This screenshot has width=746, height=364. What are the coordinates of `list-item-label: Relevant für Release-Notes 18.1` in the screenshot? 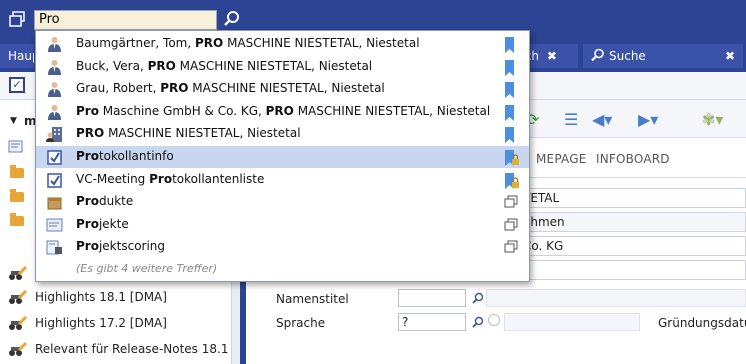 It's located at (132, 349).